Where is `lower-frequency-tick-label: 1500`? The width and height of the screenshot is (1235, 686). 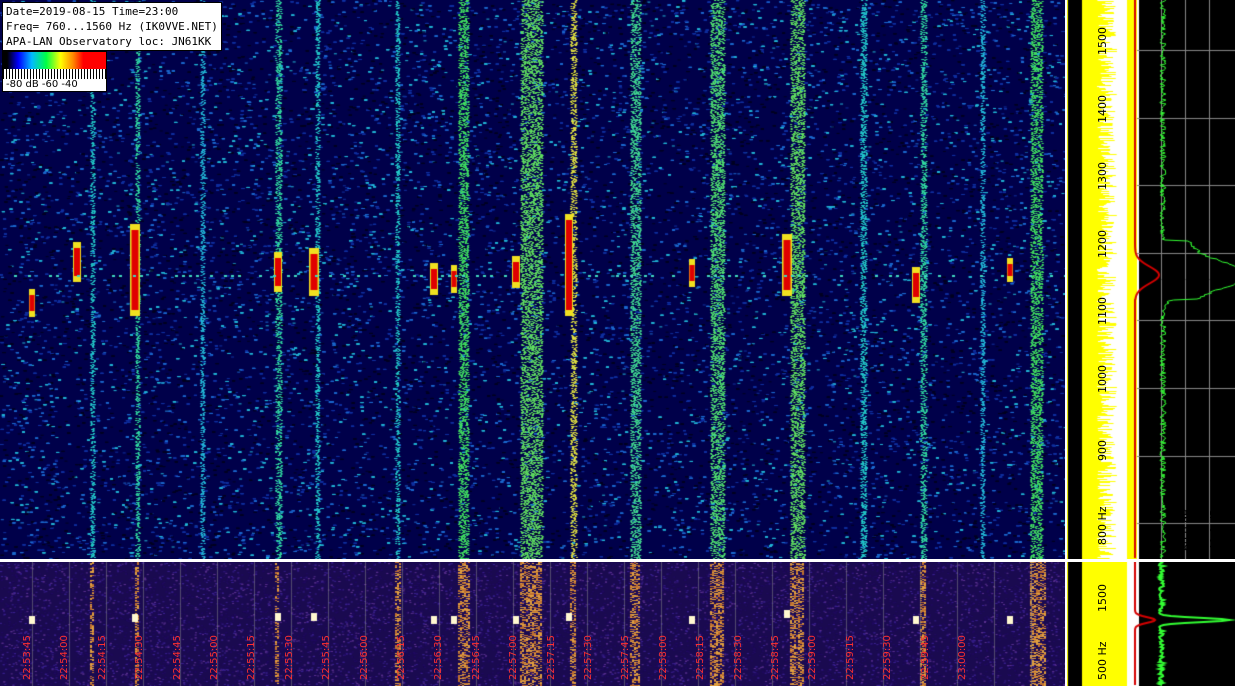
lower-frequency-tick-label: 1500 is located at coordinates (1102, 598).